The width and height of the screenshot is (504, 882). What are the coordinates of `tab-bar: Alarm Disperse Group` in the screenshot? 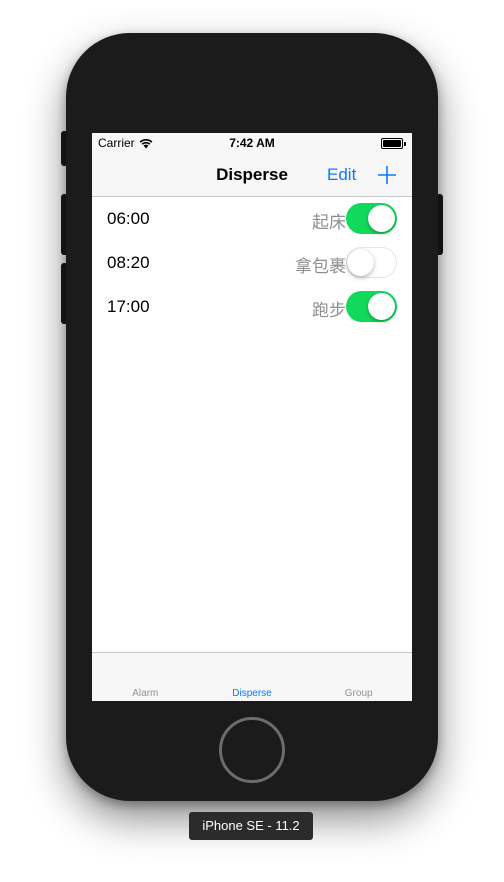 It's located at (252, 676).